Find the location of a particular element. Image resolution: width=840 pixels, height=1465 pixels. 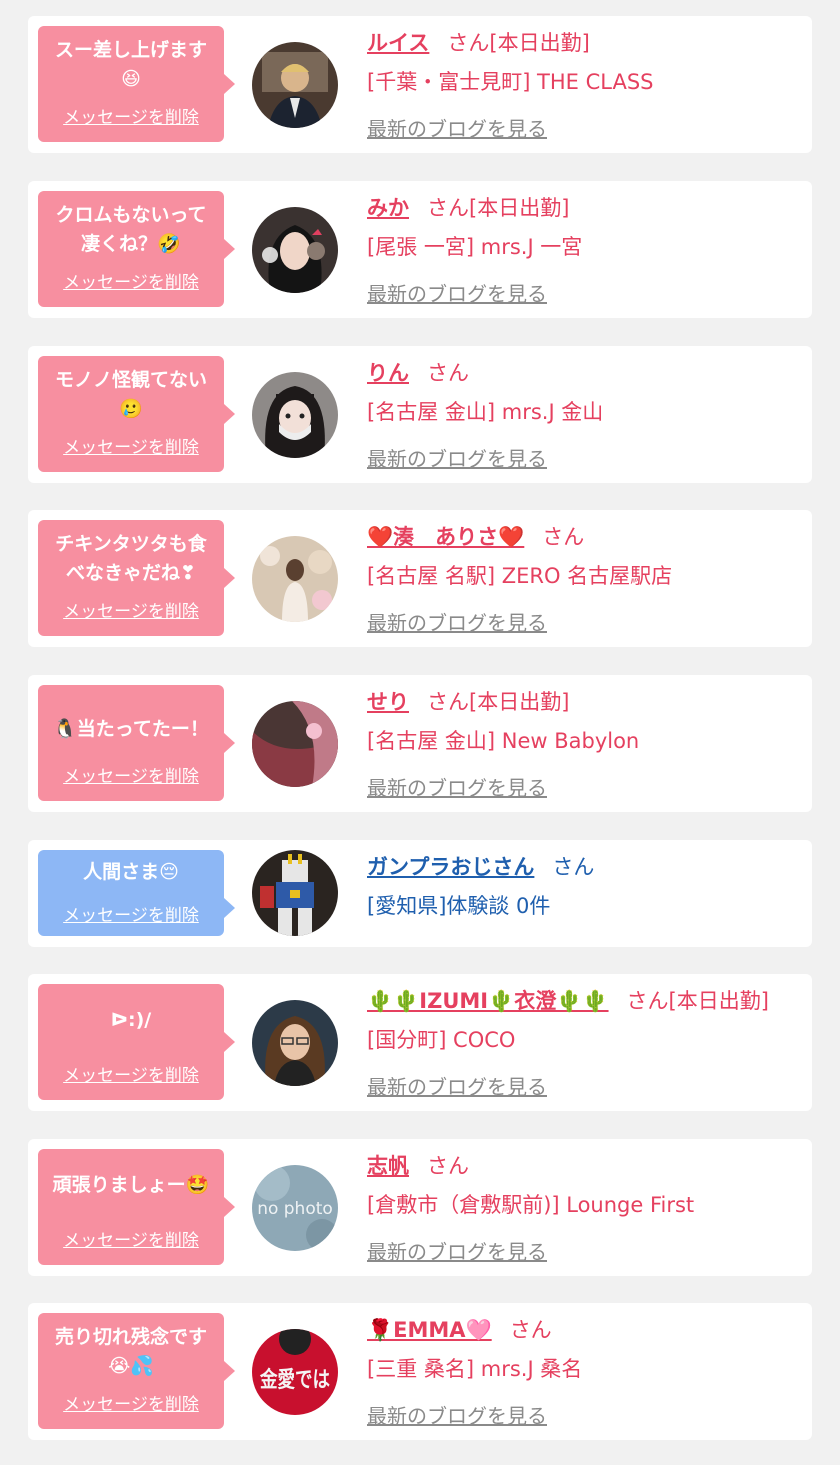

shop-label: [三重 桑名] mrs.J 桑名 is located at coordinates (475, 1369).